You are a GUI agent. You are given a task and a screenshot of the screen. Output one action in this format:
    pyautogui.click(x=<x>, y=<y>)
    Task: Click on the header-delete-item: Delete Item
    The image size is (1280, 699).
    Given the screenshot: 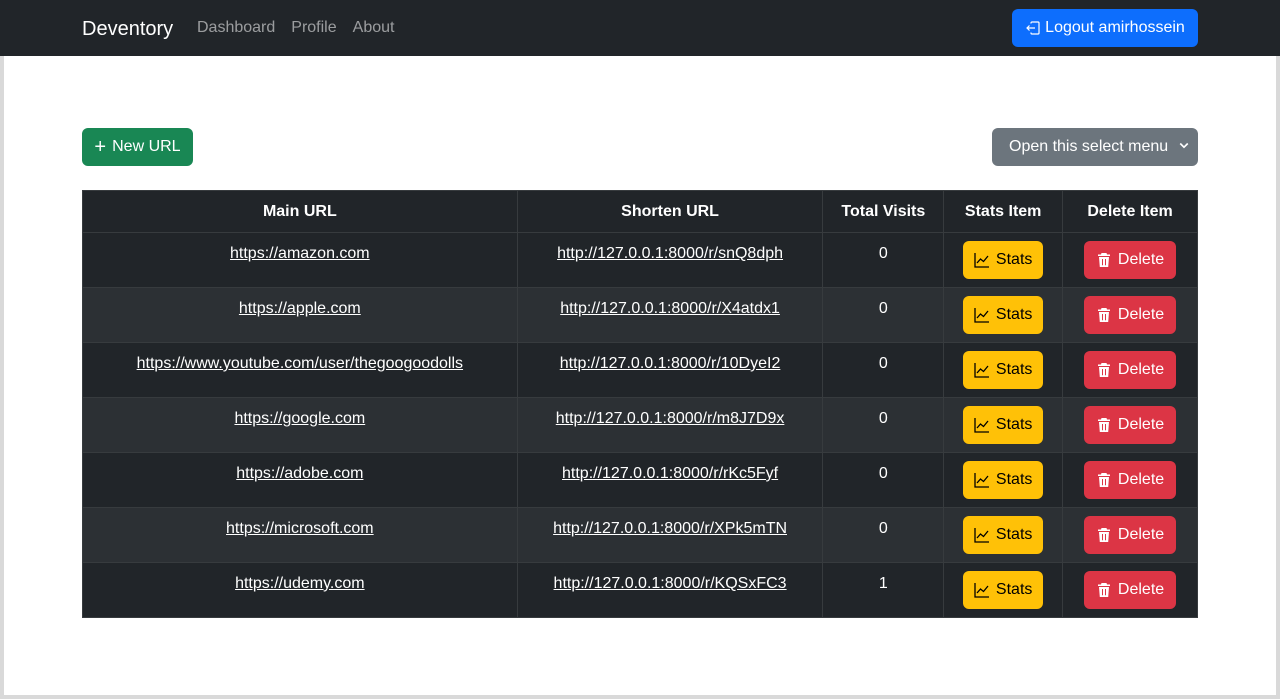 What is the action you would take?
    pyautogui.click(x=1130, y=211)
    